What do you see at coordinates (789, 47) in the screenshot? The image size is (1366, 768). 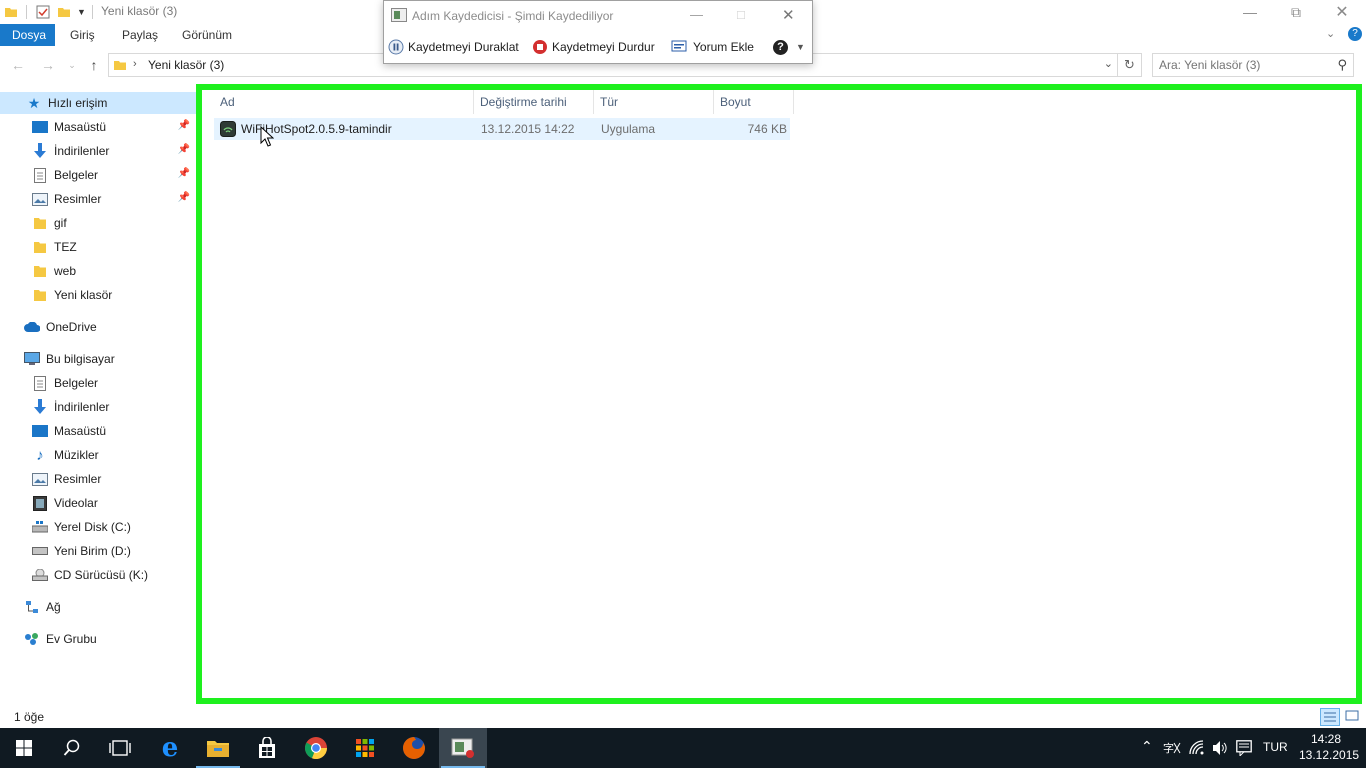 I see `recorder-help-button: ? ▼` at bounding box center [789, 47].